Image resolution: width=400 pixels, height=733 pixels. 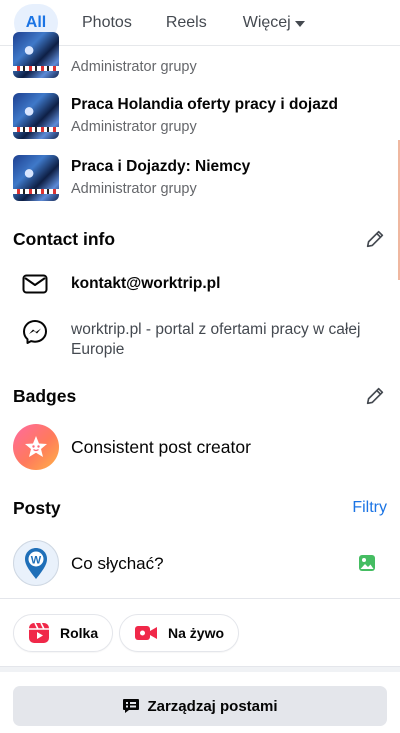 What do you see at coordinates (146, 633) in the screenshot?
I see `live-video-icon` at bounding box center [146, 633].